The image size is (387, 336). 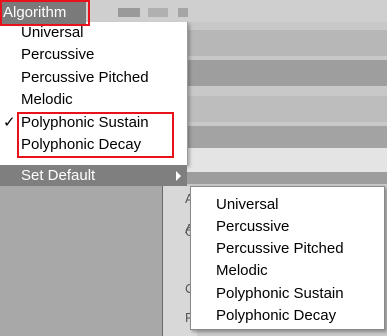 I want to click on submenu-item-label: Percussive Pitched, so click(x=280, y=248).